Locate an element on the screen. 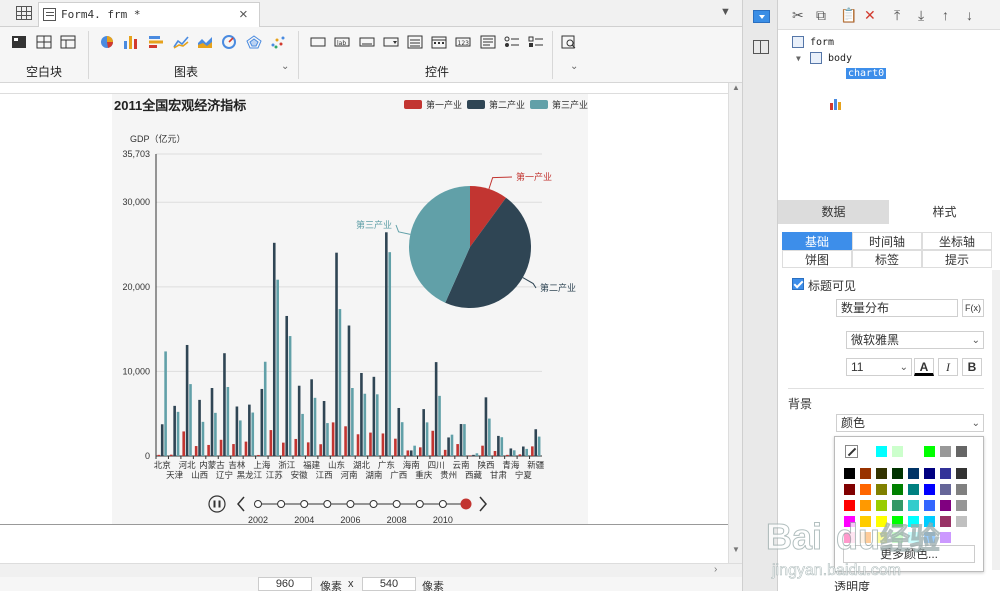  font-size-select: 11 ⌄ is located at coordinates (879, 367).